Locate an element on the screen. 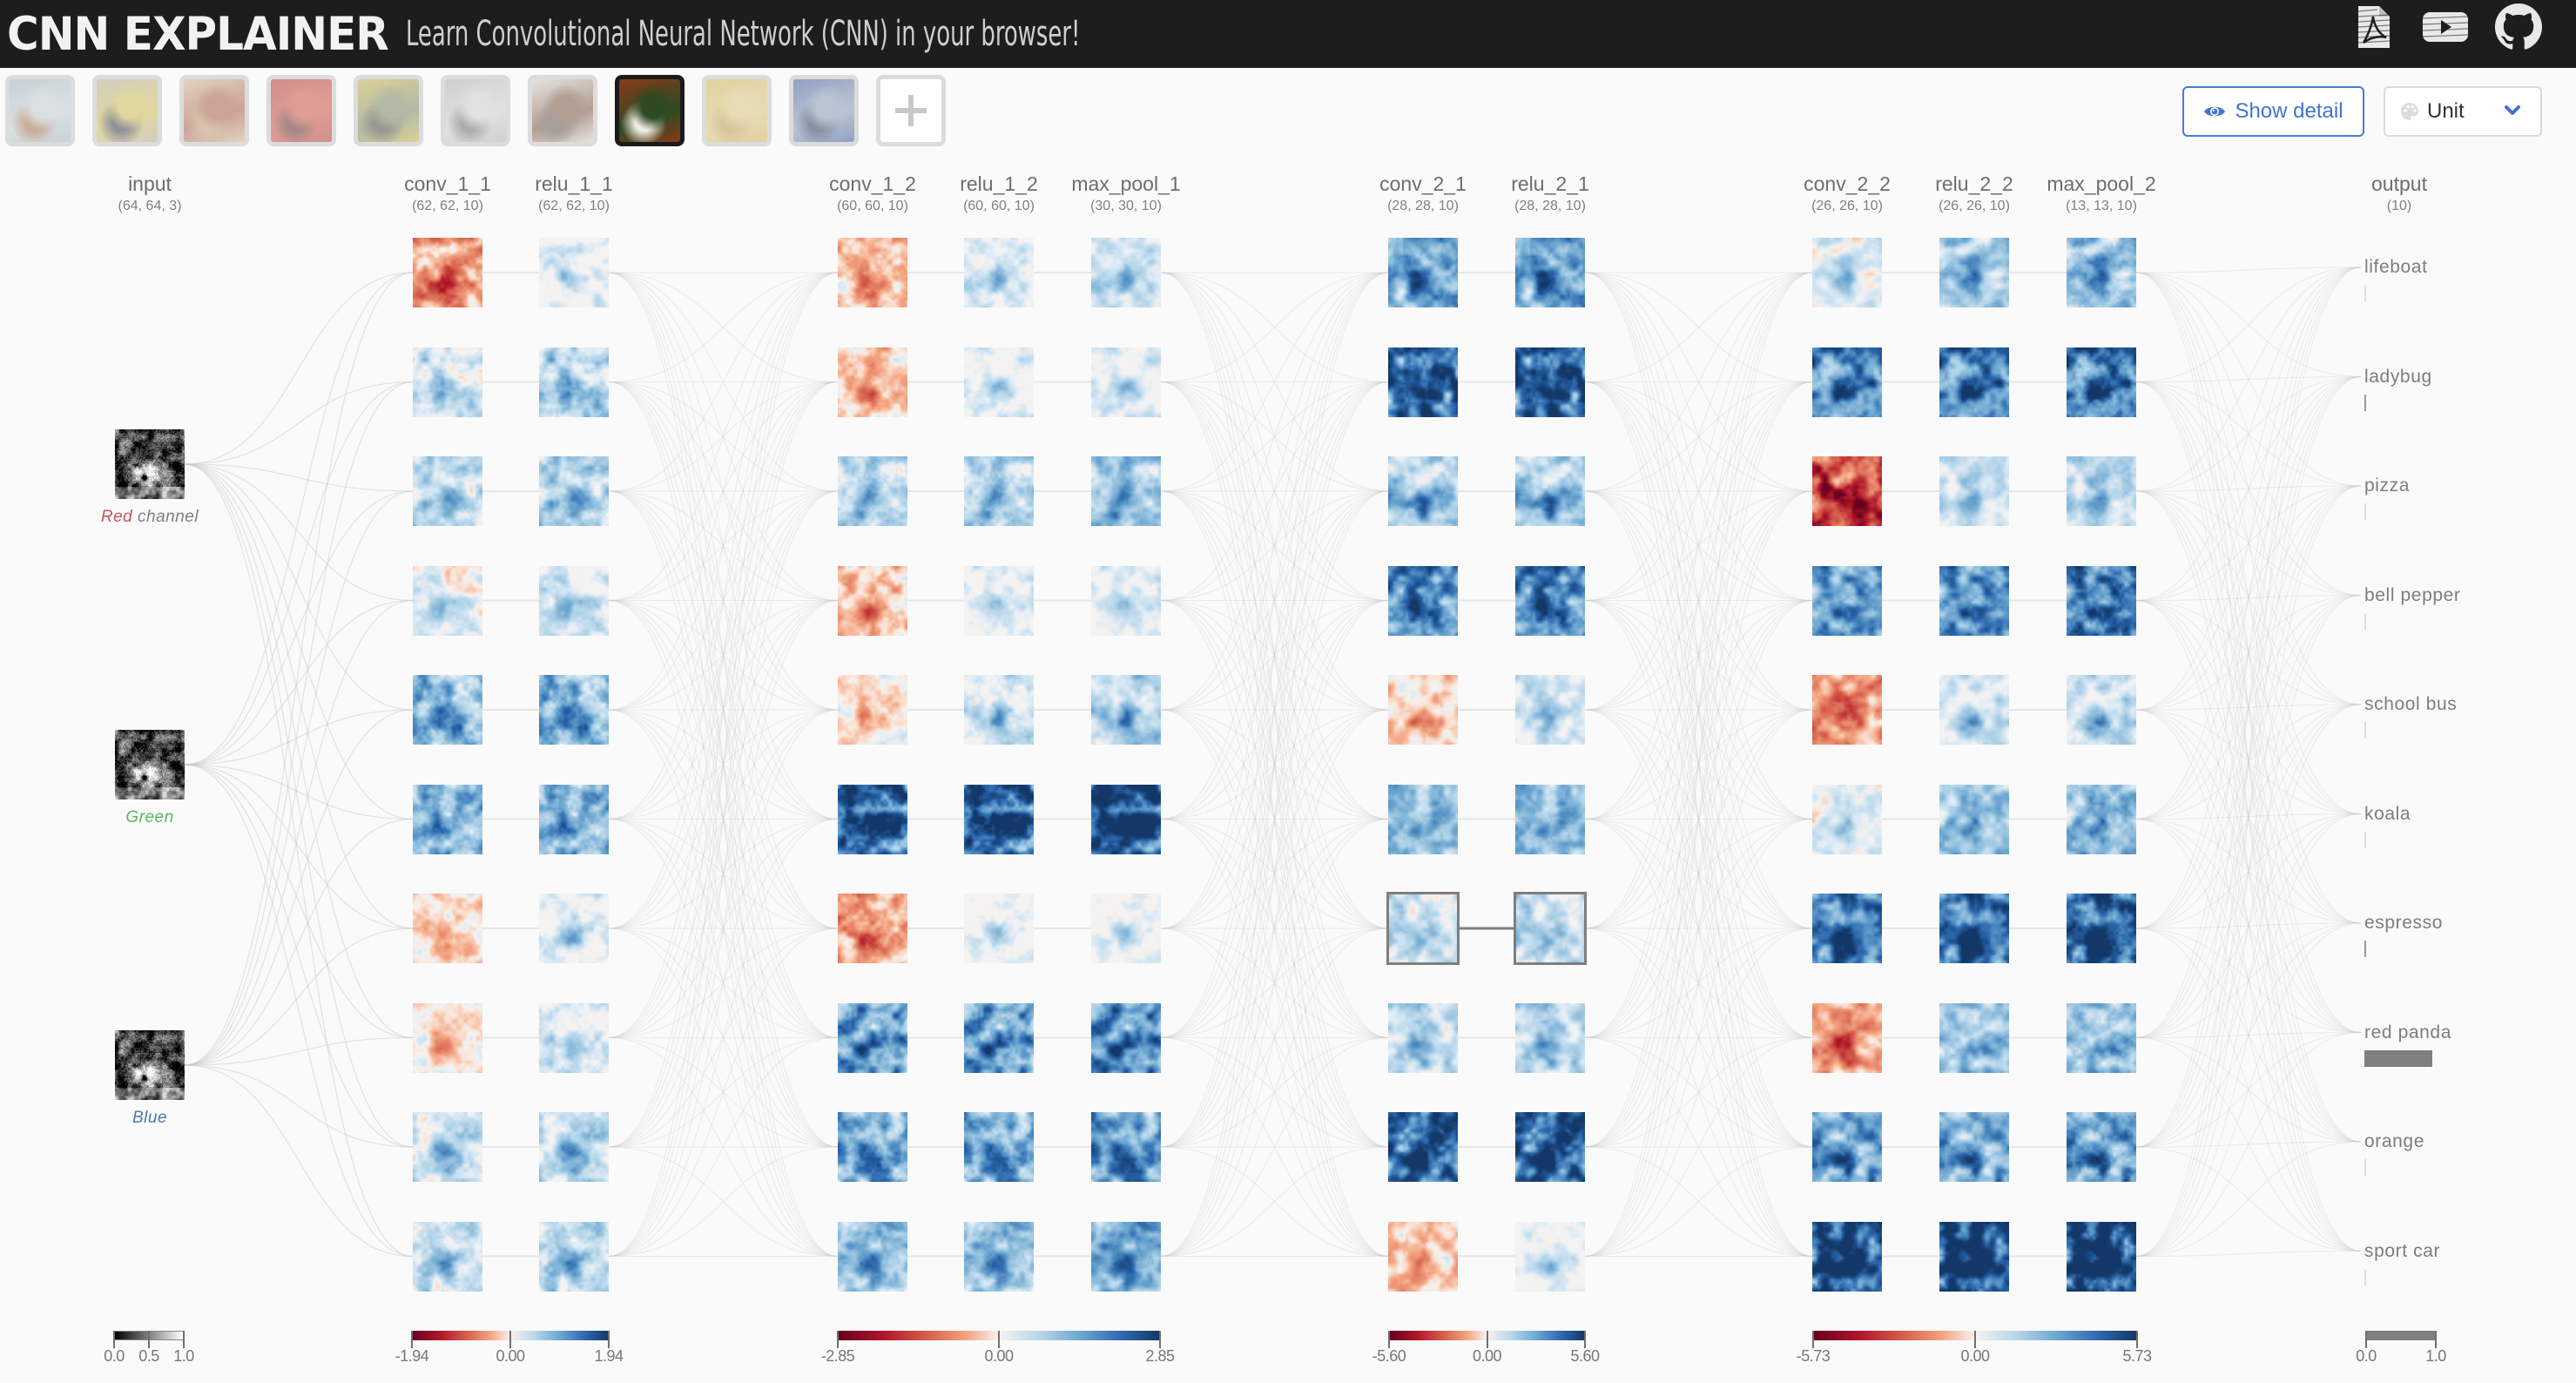  output-class-label: red panda is located at coordinates (2408, 1032).